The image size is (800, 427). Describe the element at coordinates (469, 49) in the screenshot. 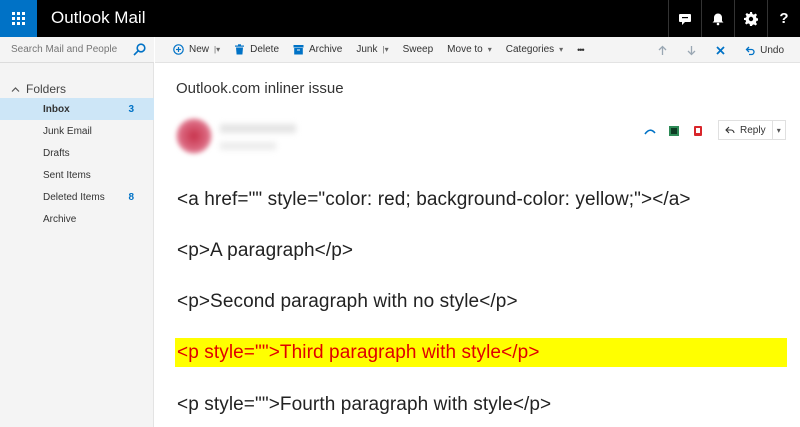

I see `move-to-button: Move to ▾` at that location.